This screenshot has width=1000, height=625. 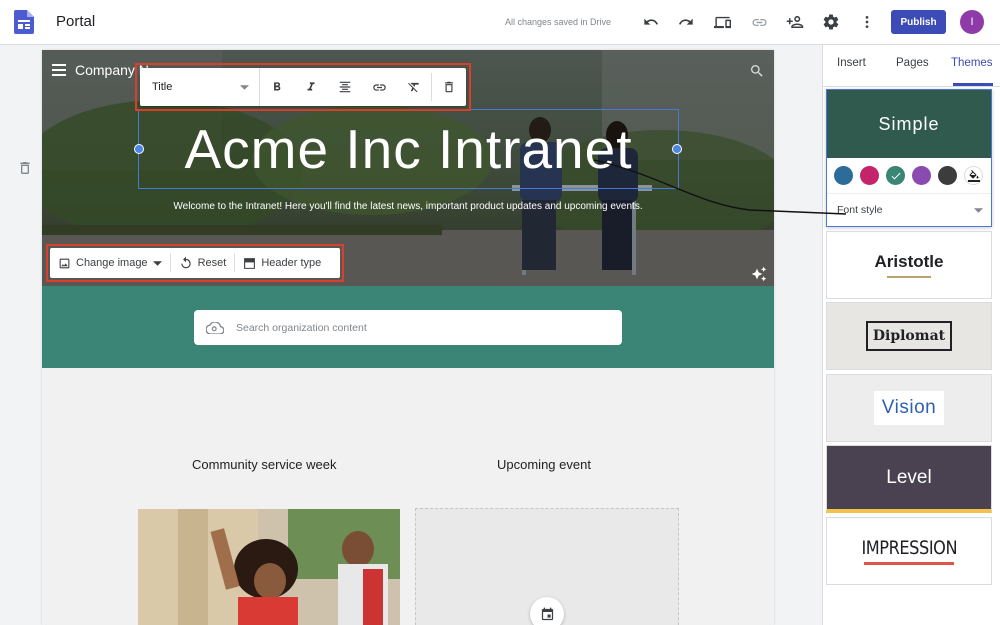 I want to click on font-style-label: Font style, so click(x=860, y=210).